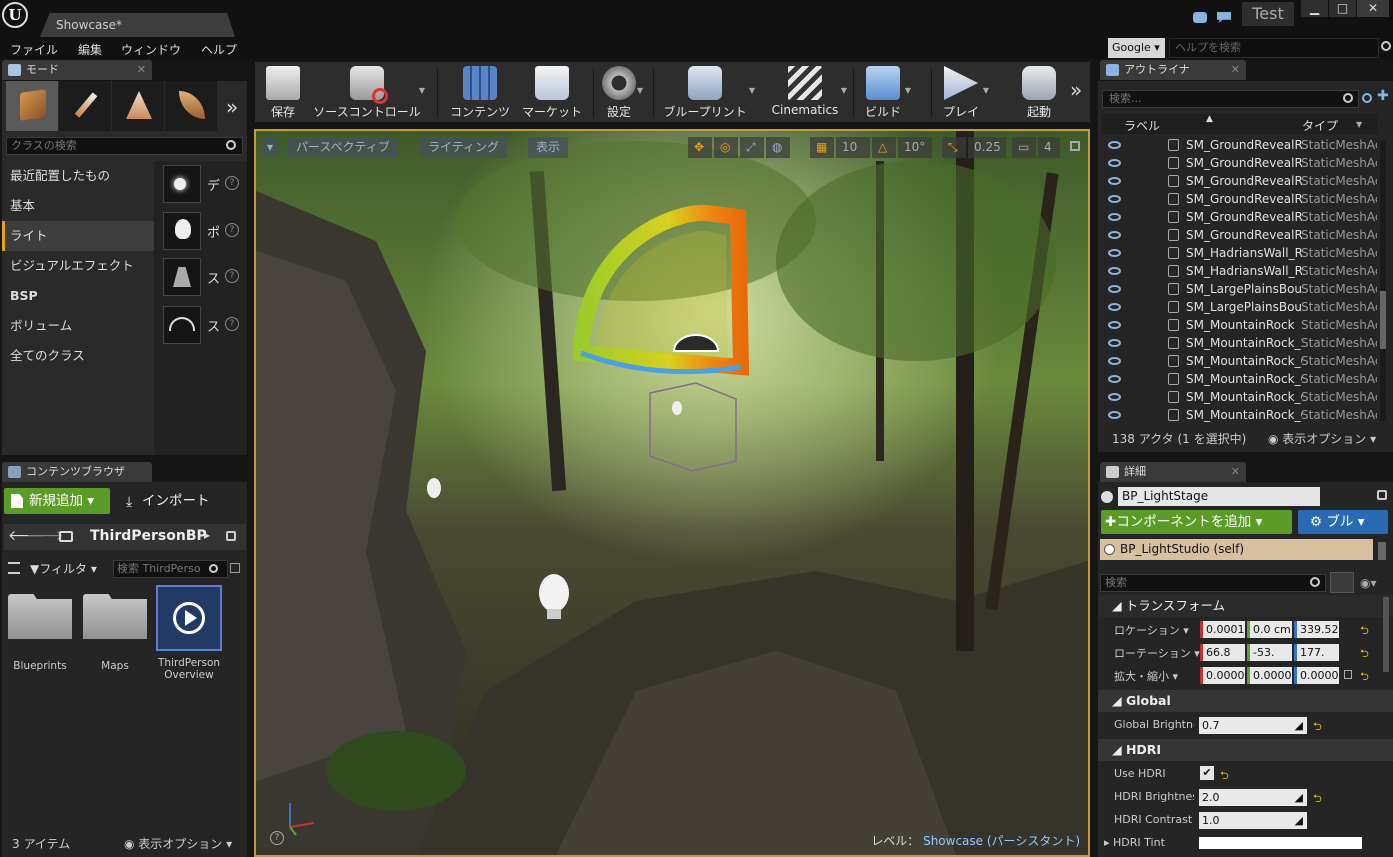 This screenshot has height=857, width=1393. I want to click on lock-scale-icon, so click(1348, 674).